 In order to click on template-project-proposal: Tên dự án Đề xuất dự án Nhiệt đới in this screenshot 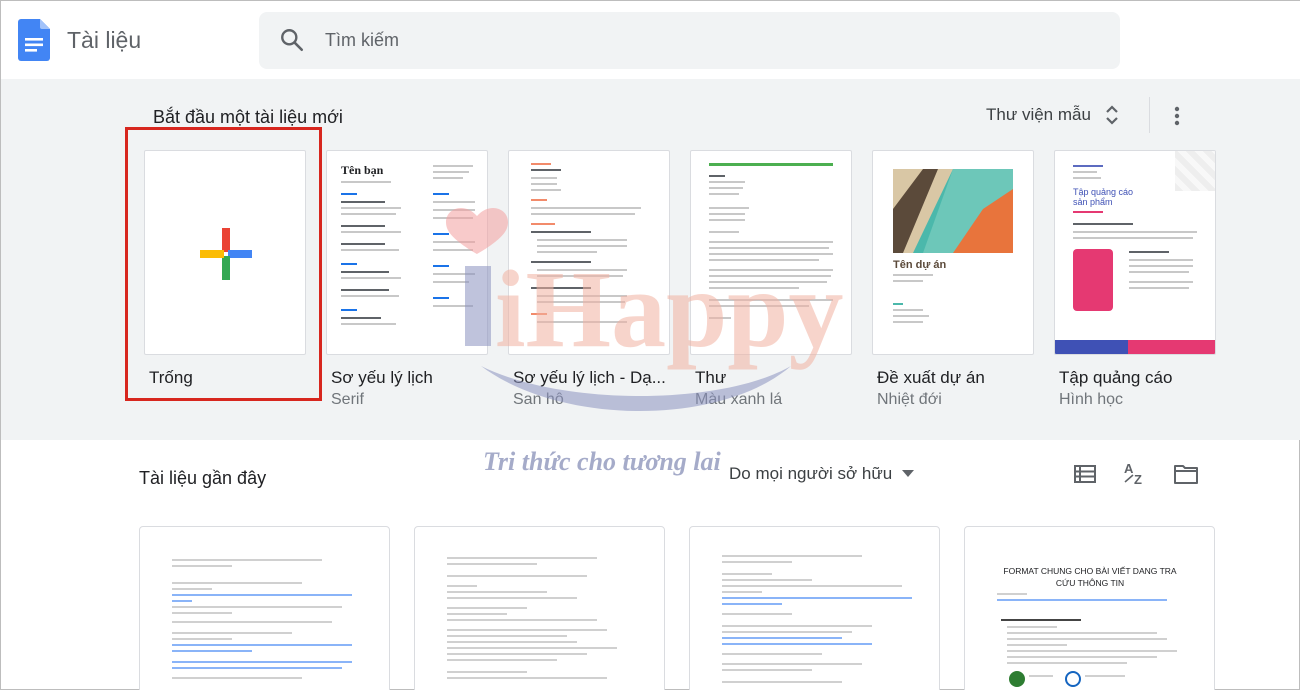, I will do `click(953, 279)`.